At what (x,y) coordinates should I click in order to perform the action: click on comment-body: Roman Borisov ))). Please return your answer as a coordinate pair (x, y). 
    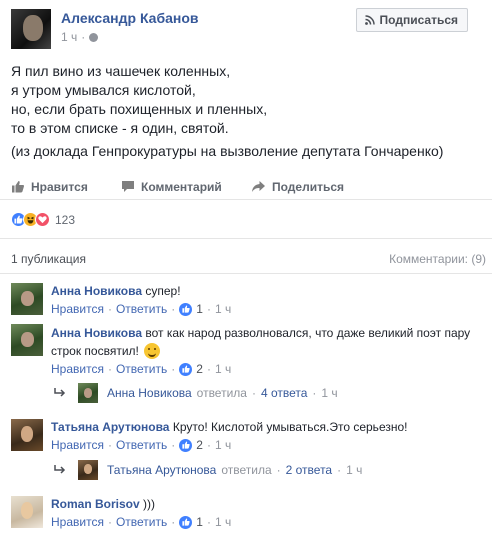
    Looking at the image, I should click on (103, 504).